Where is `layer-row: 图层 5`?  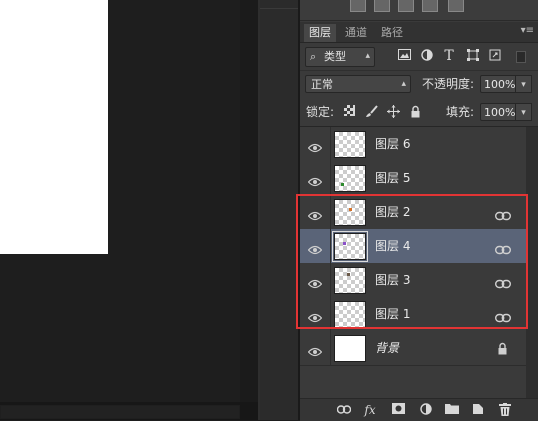
layer-row: 图层 5 is located at coordinates (413, 178).